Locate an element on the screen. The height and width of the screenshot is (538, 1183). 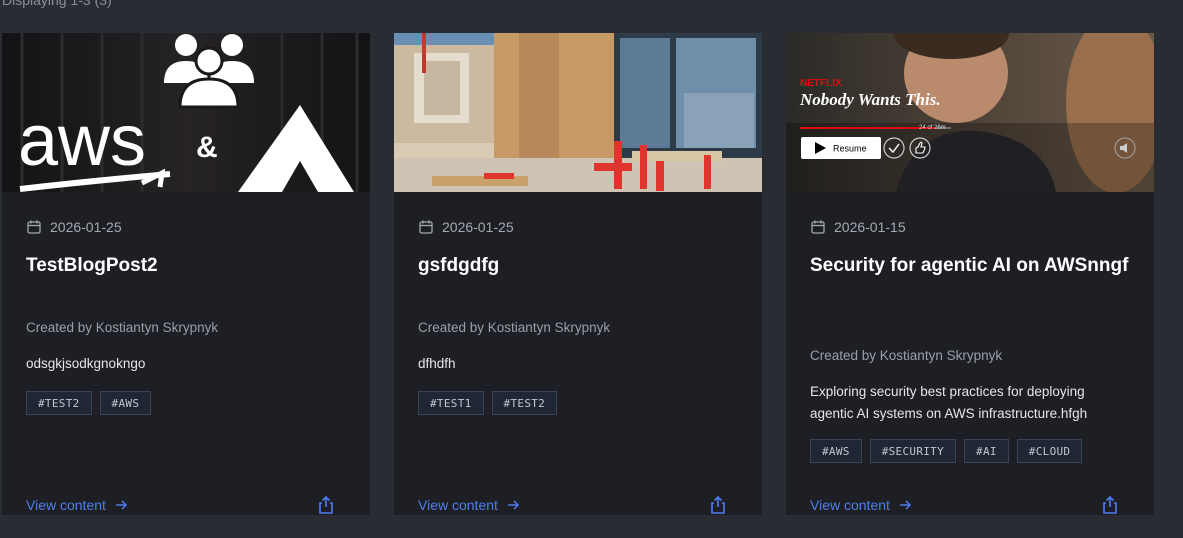
card-thumbnail: aws & is located at coordinates (186, 112).